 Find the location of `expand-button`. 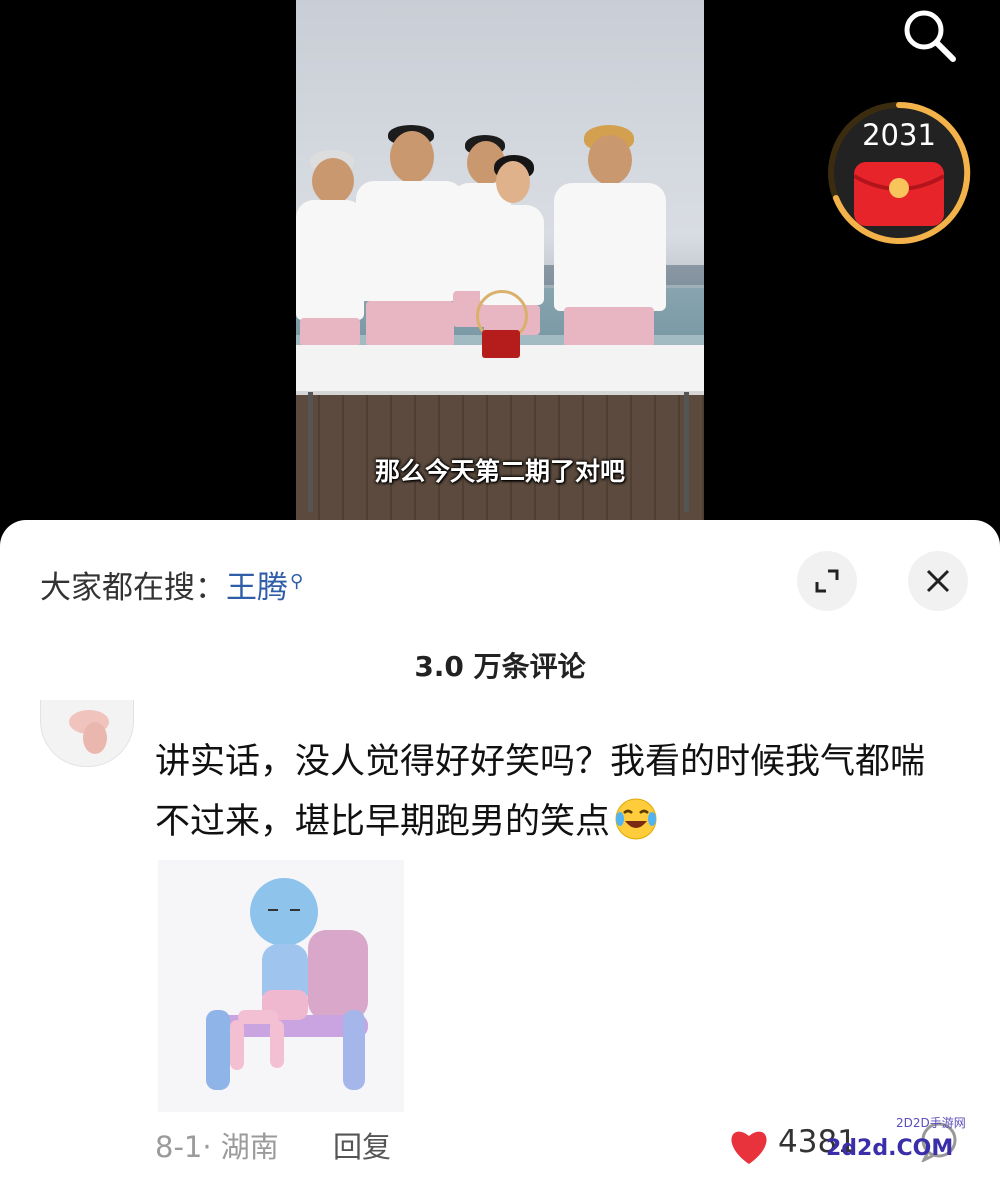

expand-button is located at coordinates (827, 581).